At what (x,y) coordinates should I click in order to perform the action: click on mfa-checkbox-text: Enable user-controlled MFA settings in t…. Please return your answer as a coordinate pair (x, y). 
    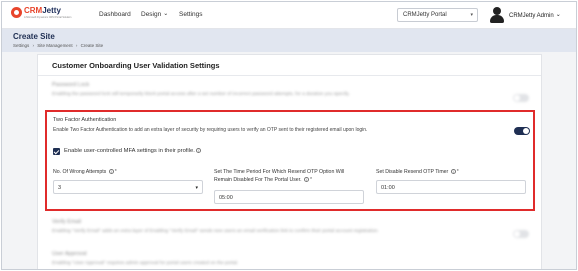
    Looking at the image, I should click on (129, 151).